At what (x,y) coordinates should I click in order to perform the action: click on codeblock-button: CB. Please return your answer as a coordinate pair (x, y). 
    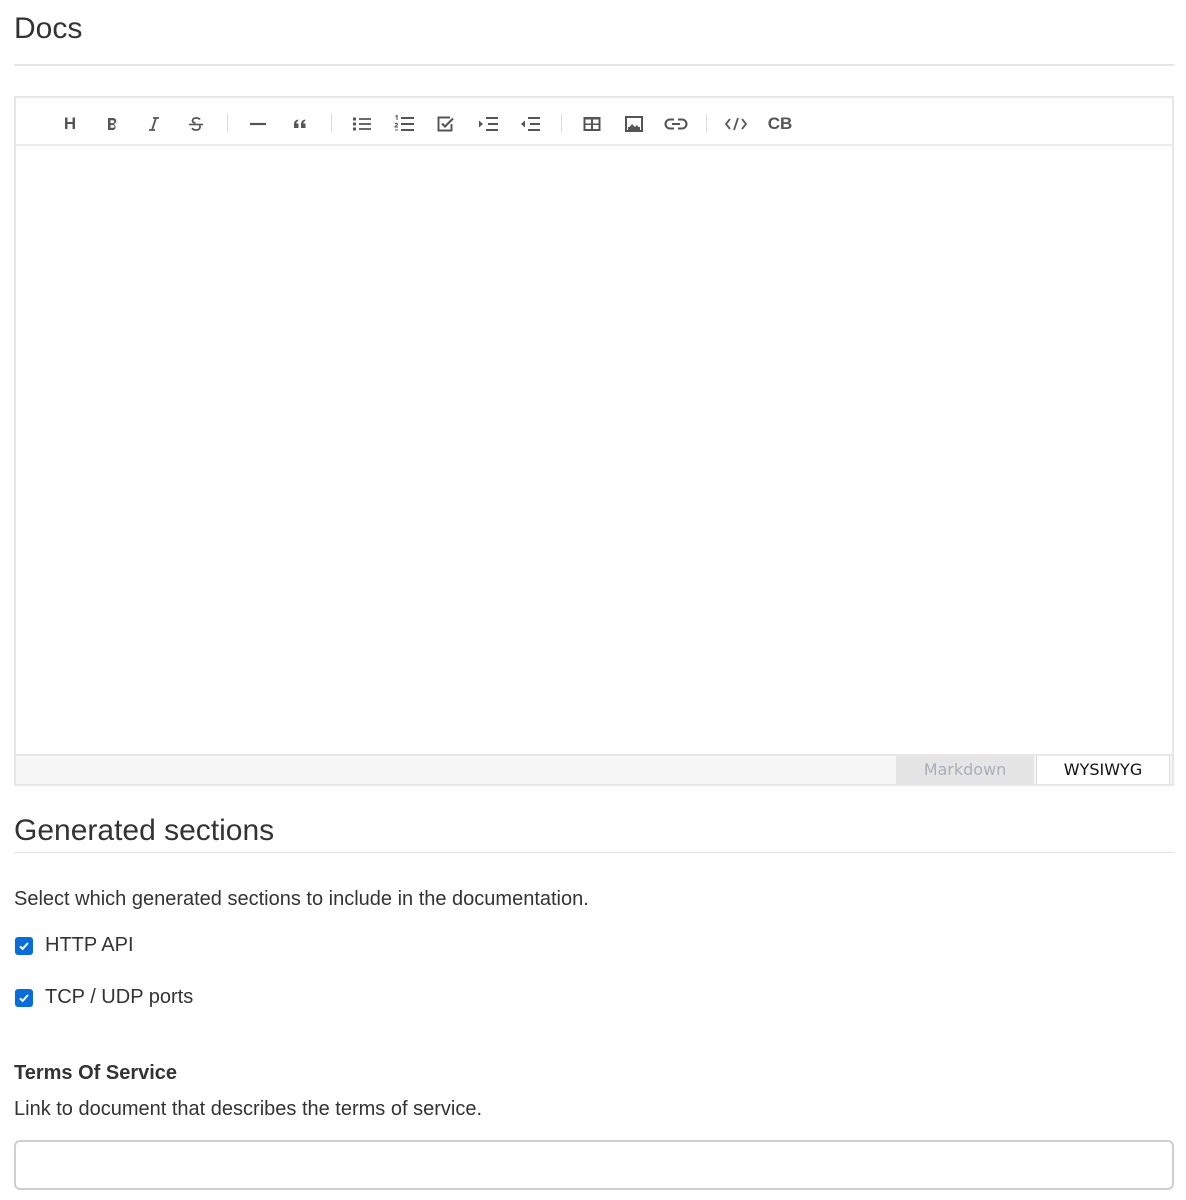
    Looking at the image, I should click on (780, 124).